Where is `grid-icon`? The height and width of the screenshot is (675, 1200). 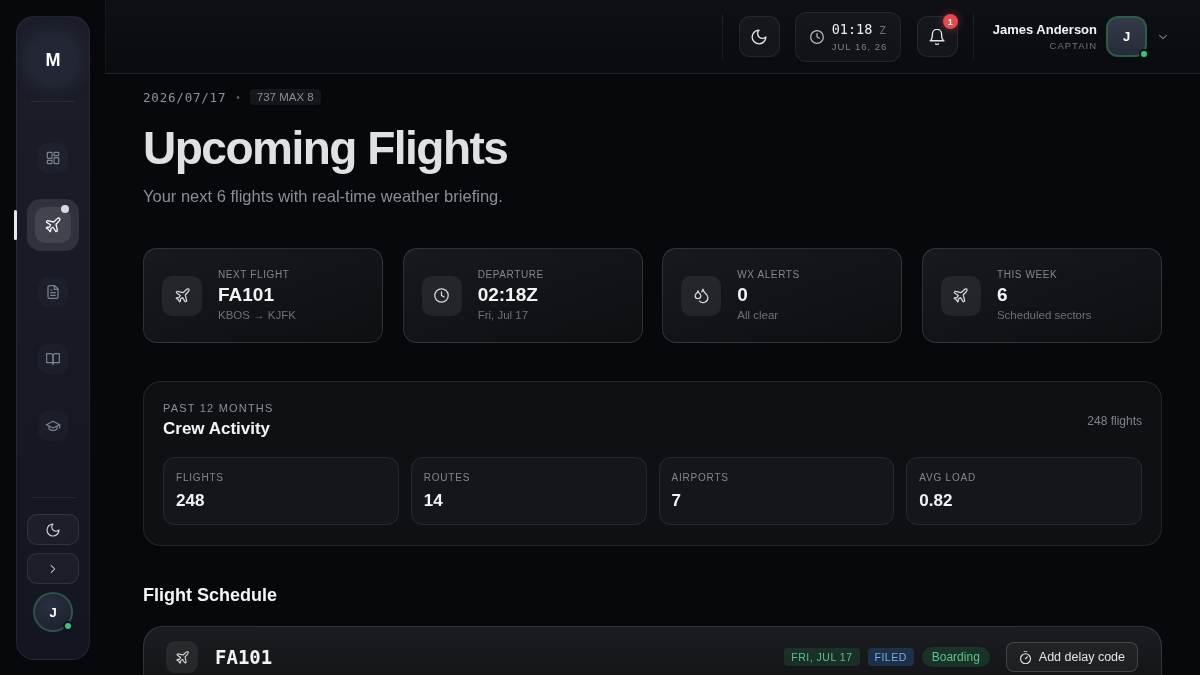
grid-icon is located at coordinates (53, 158).